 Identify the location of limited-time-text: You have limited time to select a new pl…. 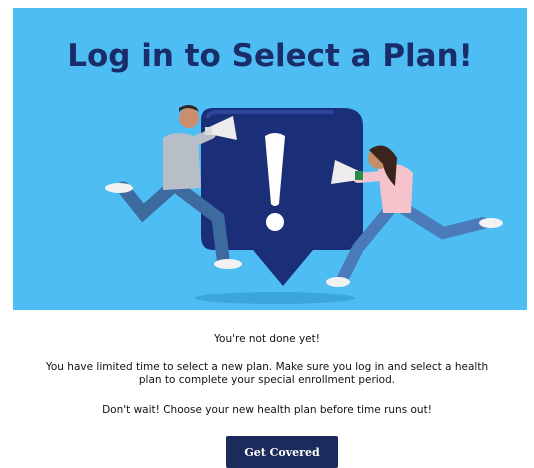
(267, 373).